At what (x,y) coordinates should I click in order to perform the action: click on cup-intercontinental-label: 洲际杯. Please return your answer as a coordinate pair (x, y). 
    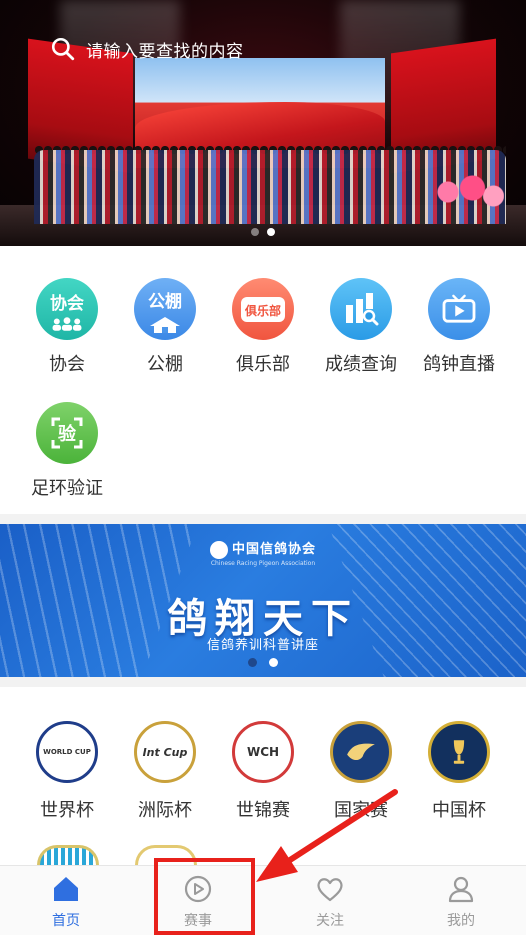
    Looking at the image, I should click on (165, 810).